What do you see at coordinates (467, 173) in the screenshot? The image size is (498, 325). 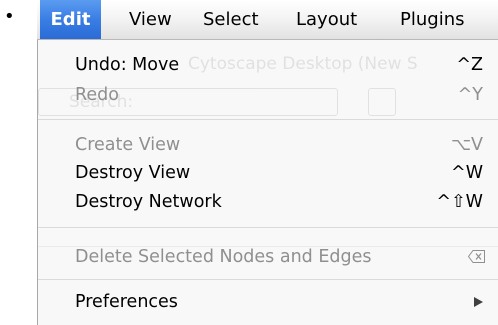 I see `menu-item-shortcut: ^W` at bounding box center [467, 173].